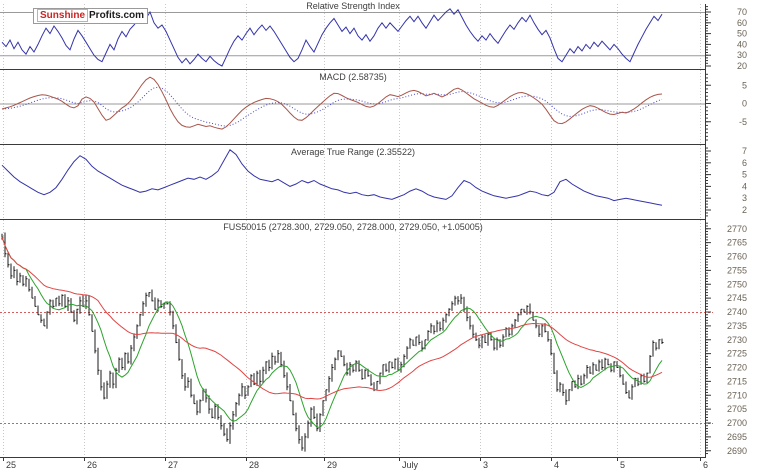  Describe the element at coordinates (737, 298) in the screenshot. I see `y-tick-label: 2745` at that location.